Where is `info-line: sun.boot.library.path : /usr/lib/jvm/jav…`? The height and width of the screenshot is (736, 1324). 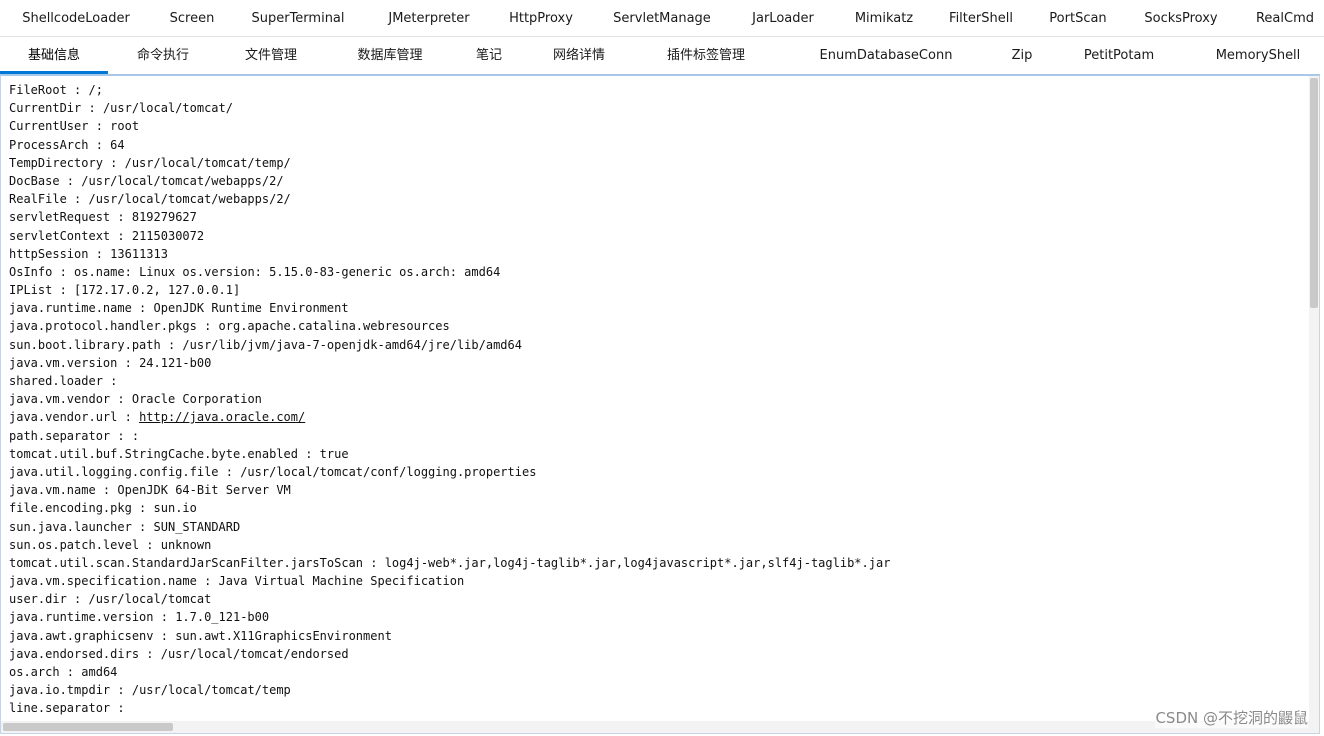
info-line: sun.boot.library.path : /usr/lib/jvm/jav… is located at coordinates (449, 345).